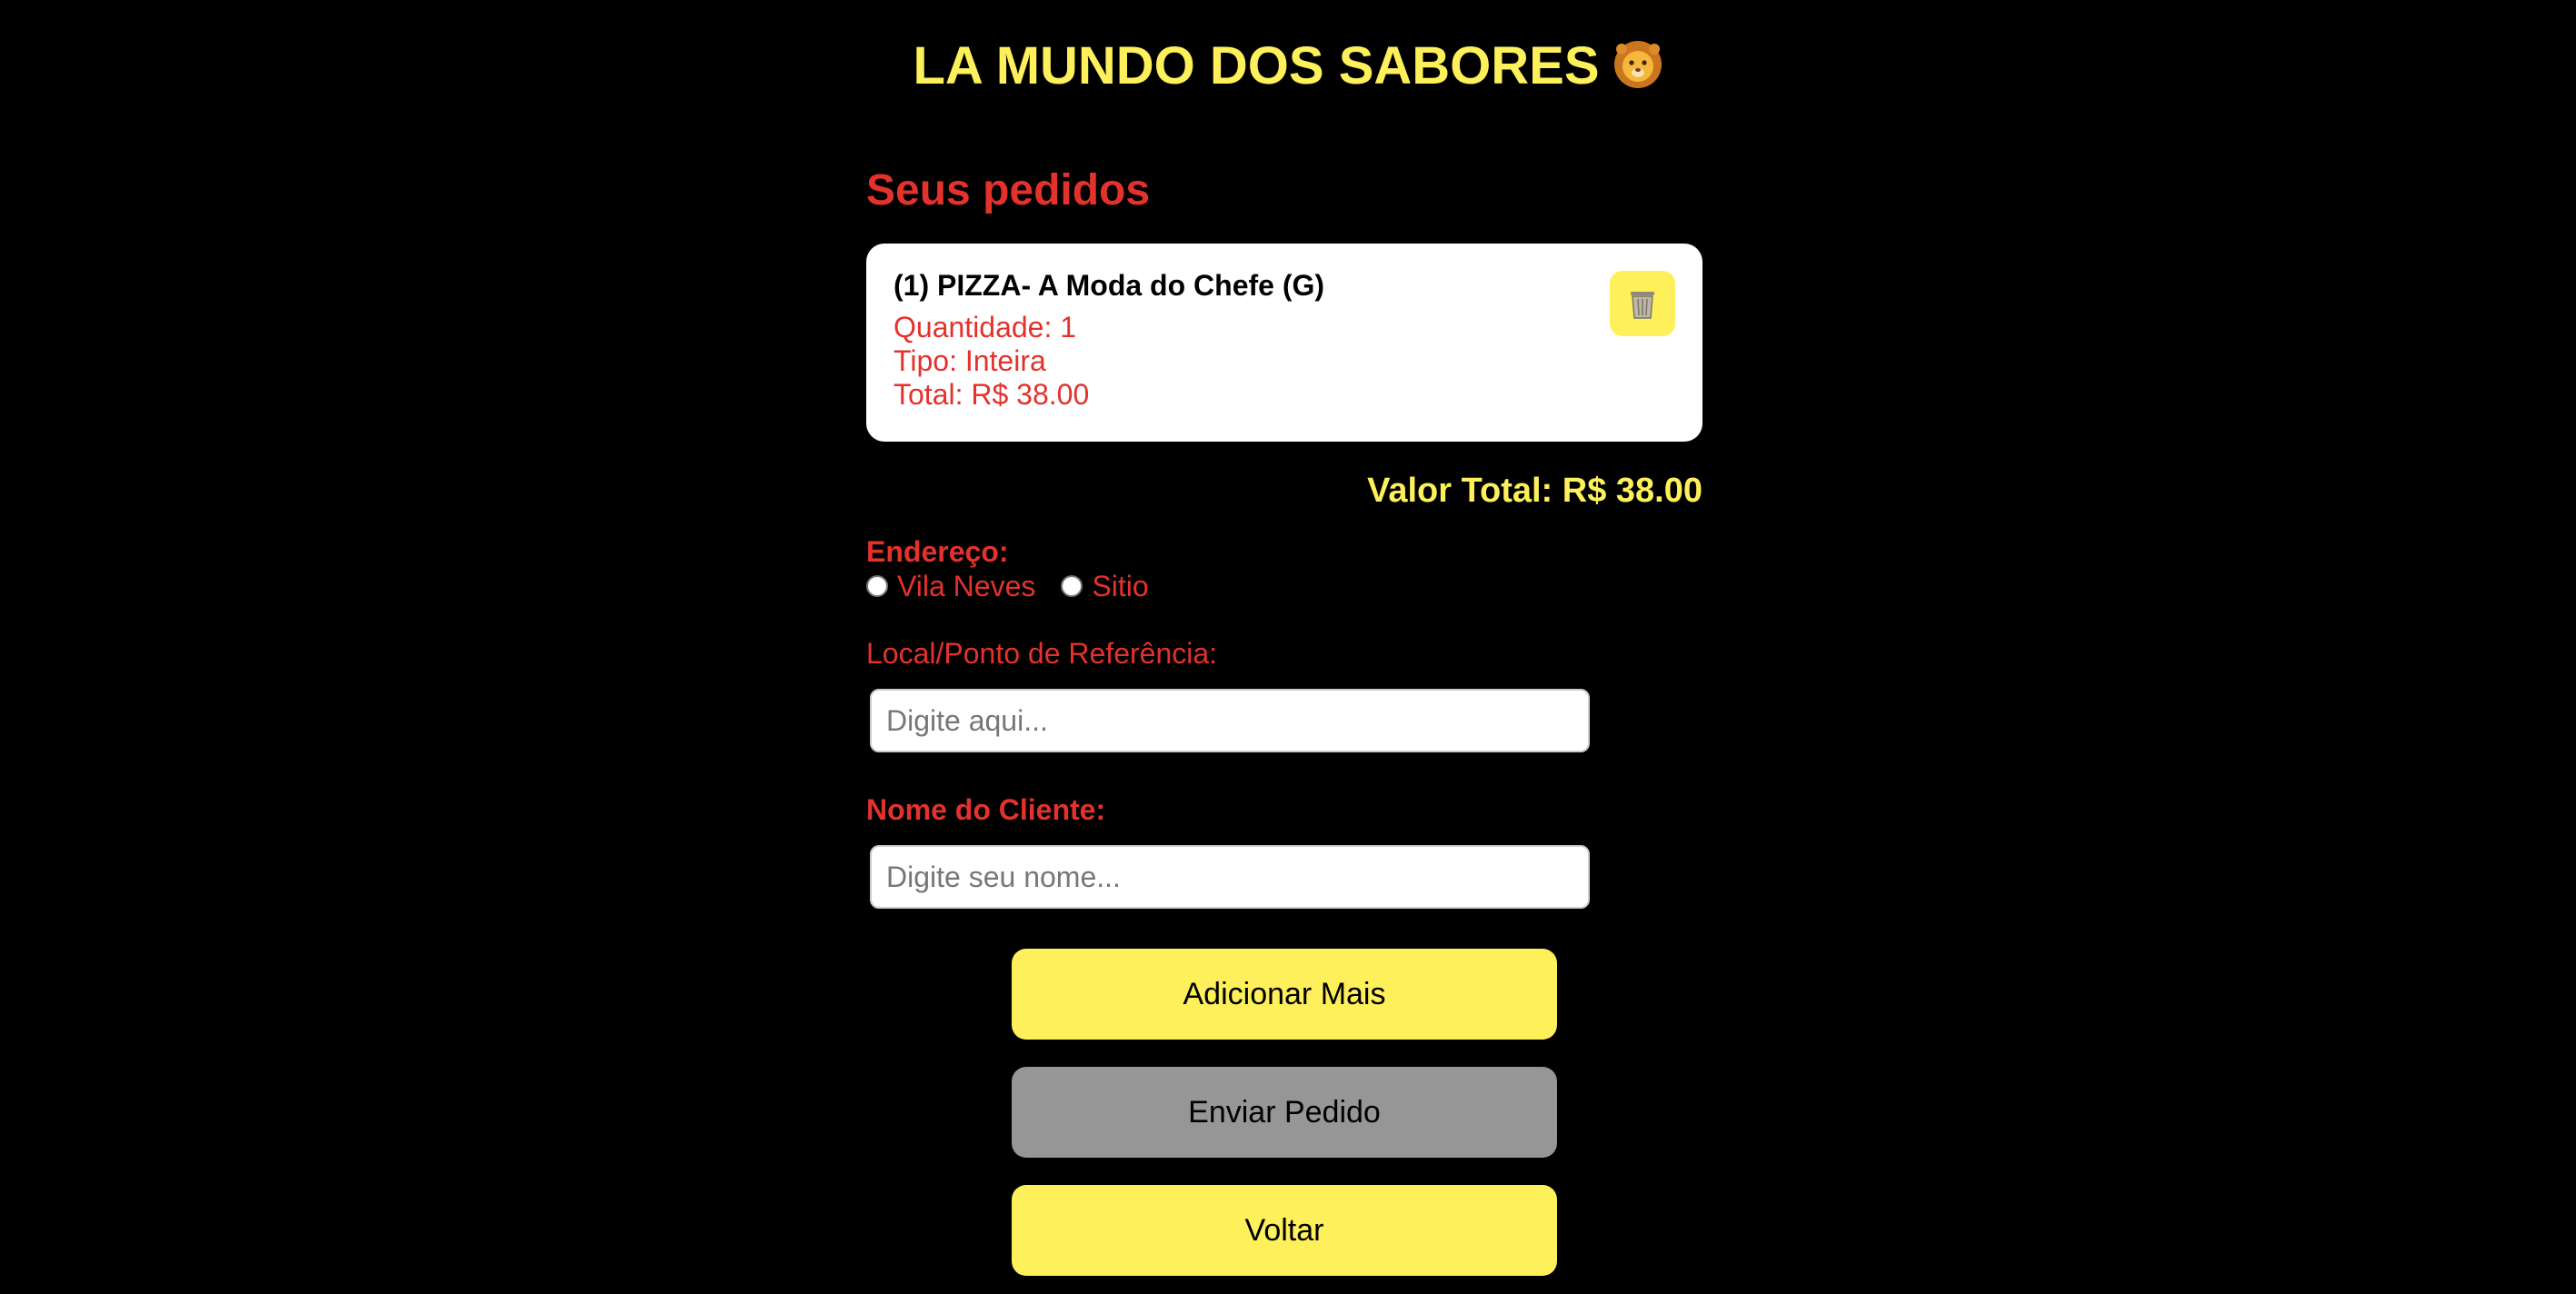 This screenshot has height=1294, width=2576. What do you see at coordinates (1120, 586) in the screenshot?
I see `address-option-label: Sitio` at bounding box center [1120, 586].